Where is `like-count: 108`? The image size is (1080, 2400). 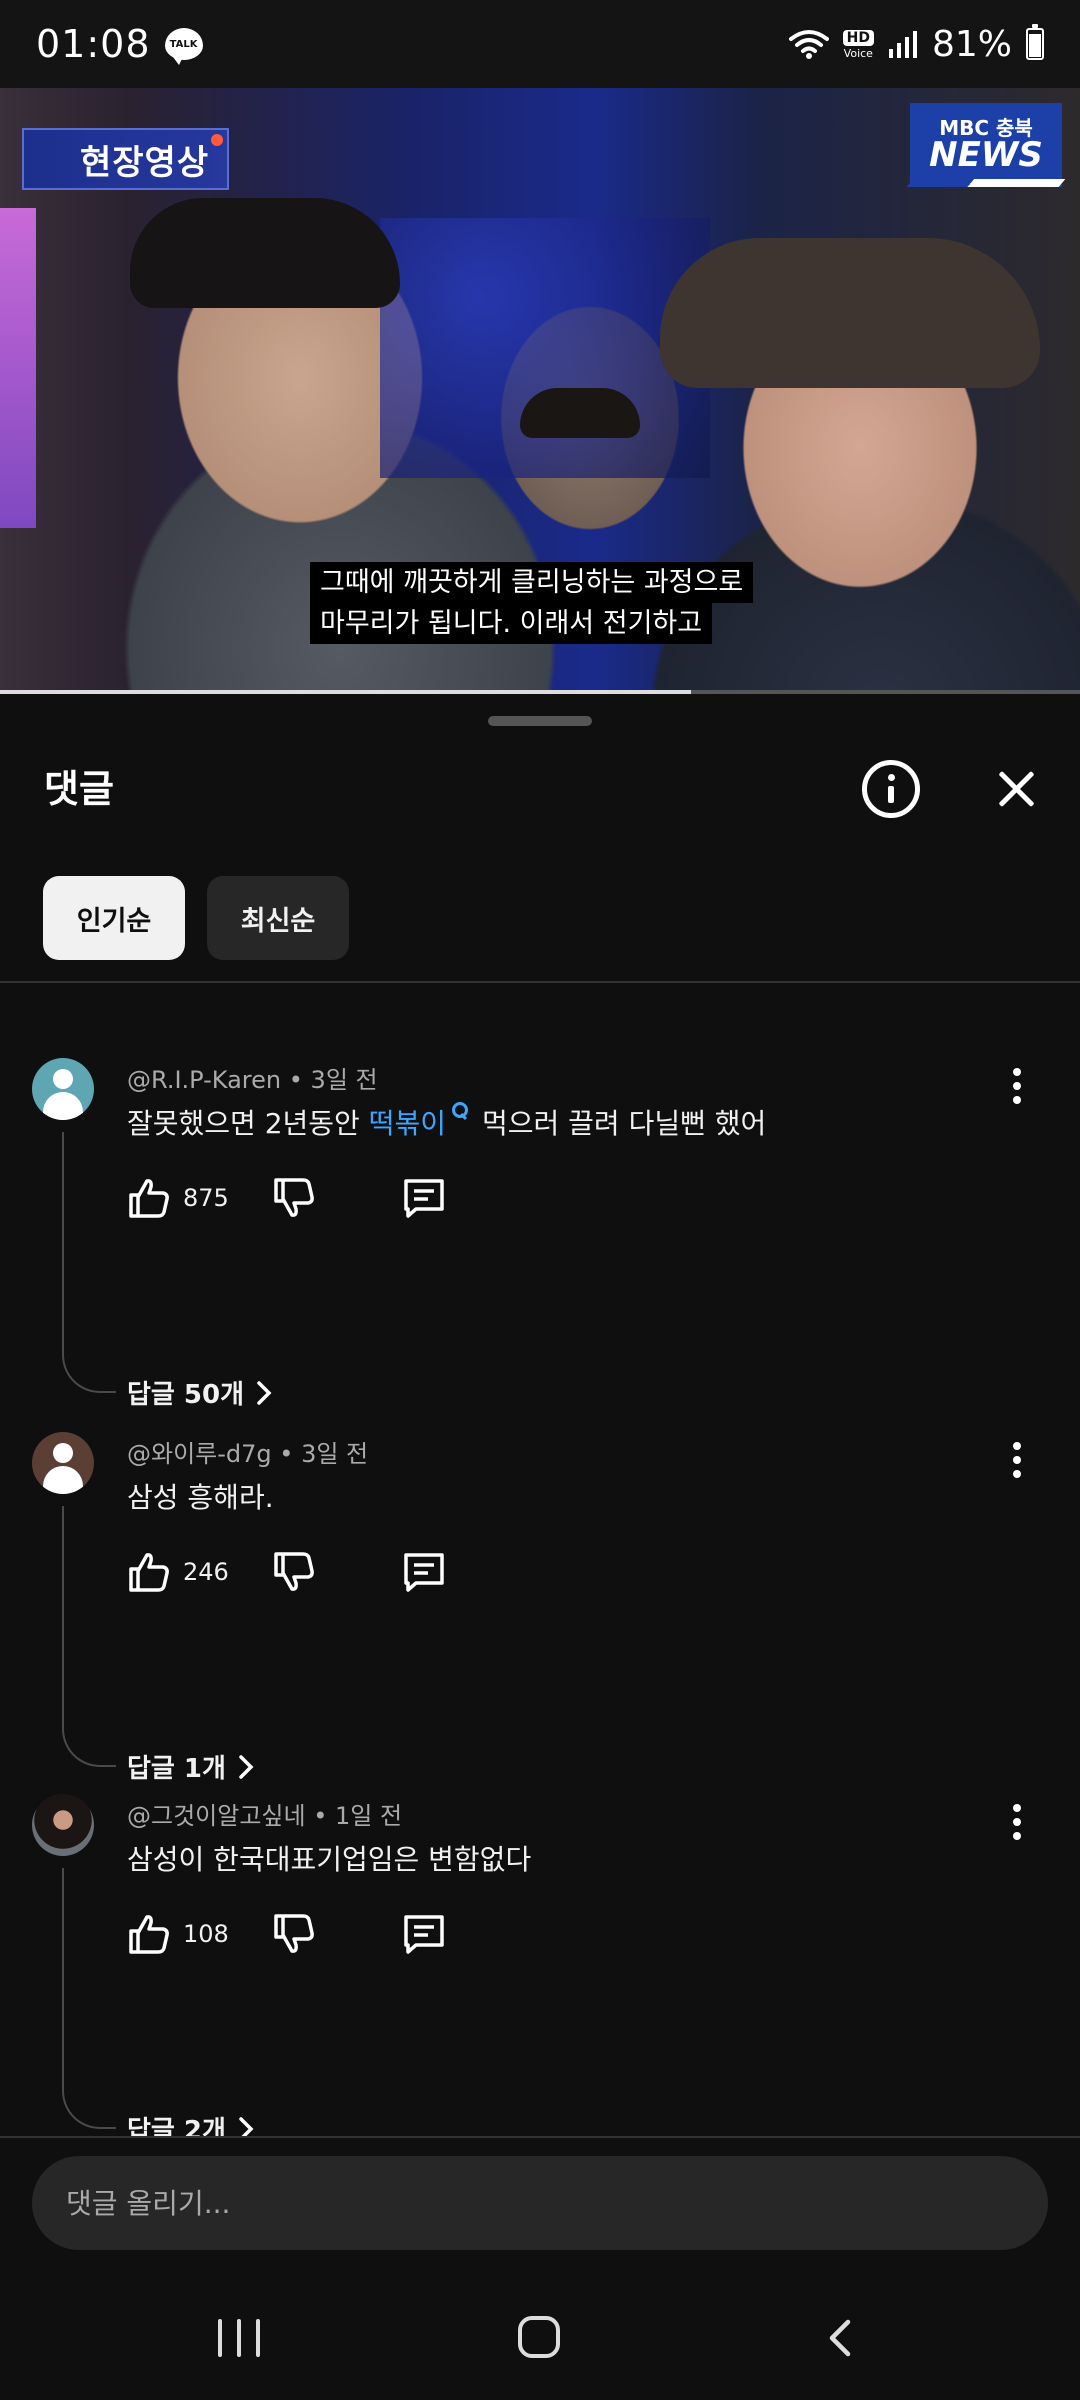
like-count: 108 is located at coordinates (206, 1934).